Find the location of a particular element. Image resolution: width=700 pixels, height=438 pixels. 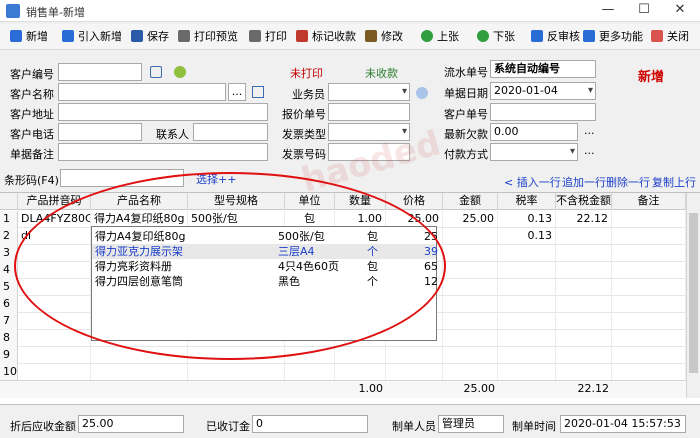

suggestion-item: 得力A4复印纸80g 500张/包 包 25 is located at coordinates (265, 236).